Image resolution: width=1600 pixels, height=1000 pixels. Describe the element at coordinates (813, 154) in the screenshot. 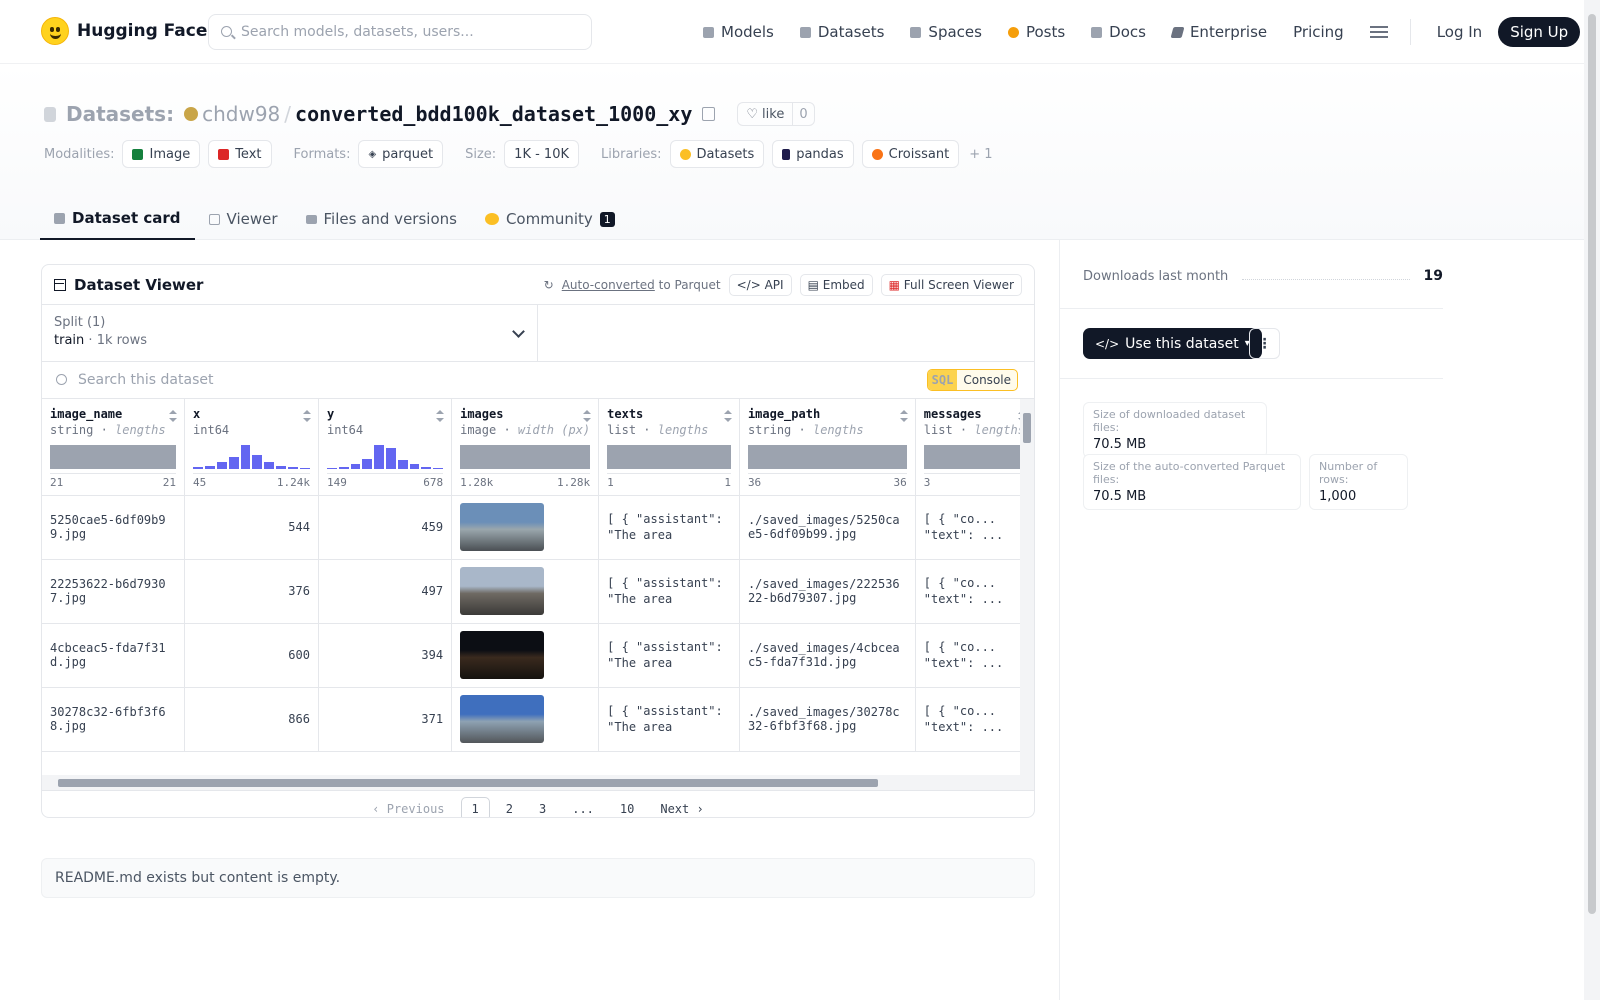

I see `tag-pandas: pandas` at that location.